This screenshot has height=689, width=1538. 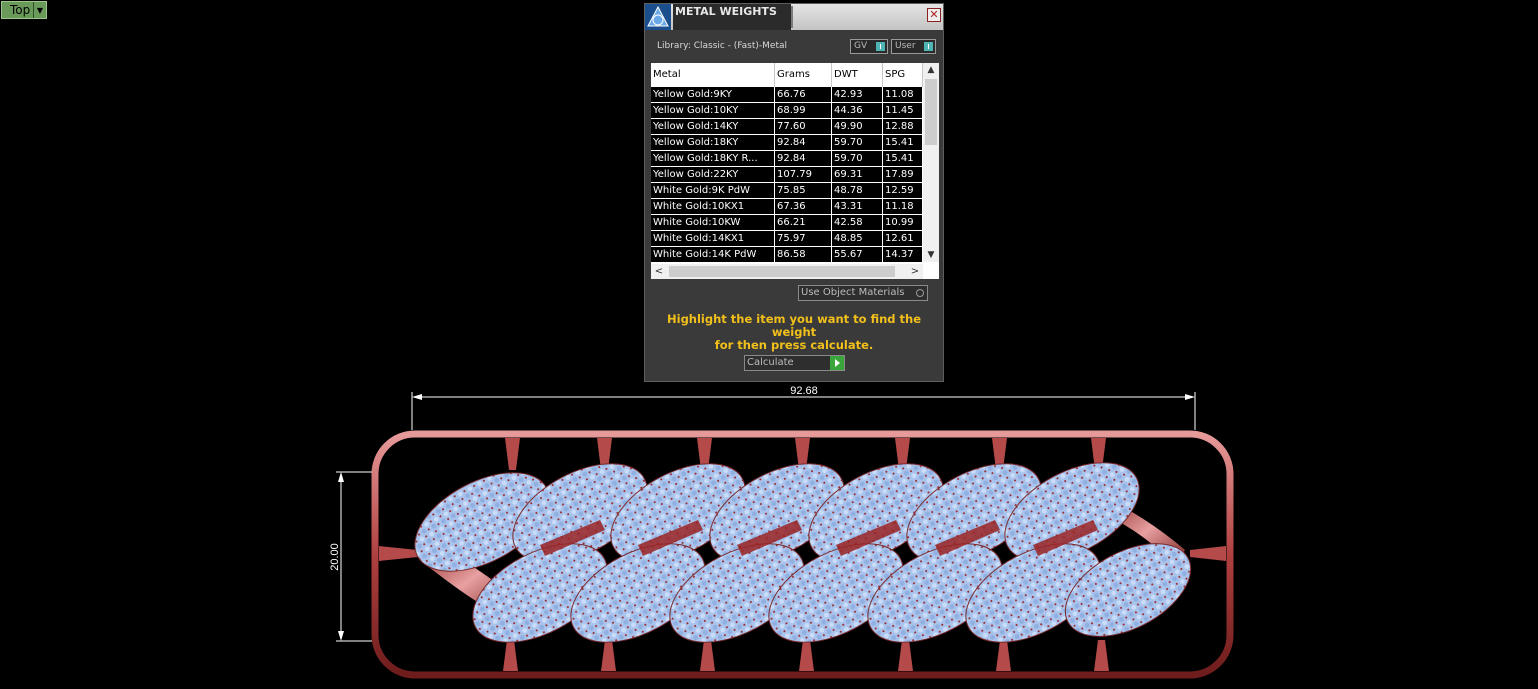 What do you see at coordinates (857, 222) in the screenshot?
I see `cell-dwt: 42.58` at bounding box center [857, 222].